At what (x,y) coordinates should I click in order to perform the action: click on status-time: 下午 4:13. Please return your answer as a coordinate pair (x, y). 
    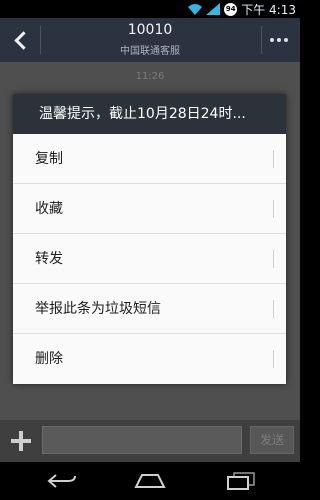
    Looking at the image, I should click on (268, 9).